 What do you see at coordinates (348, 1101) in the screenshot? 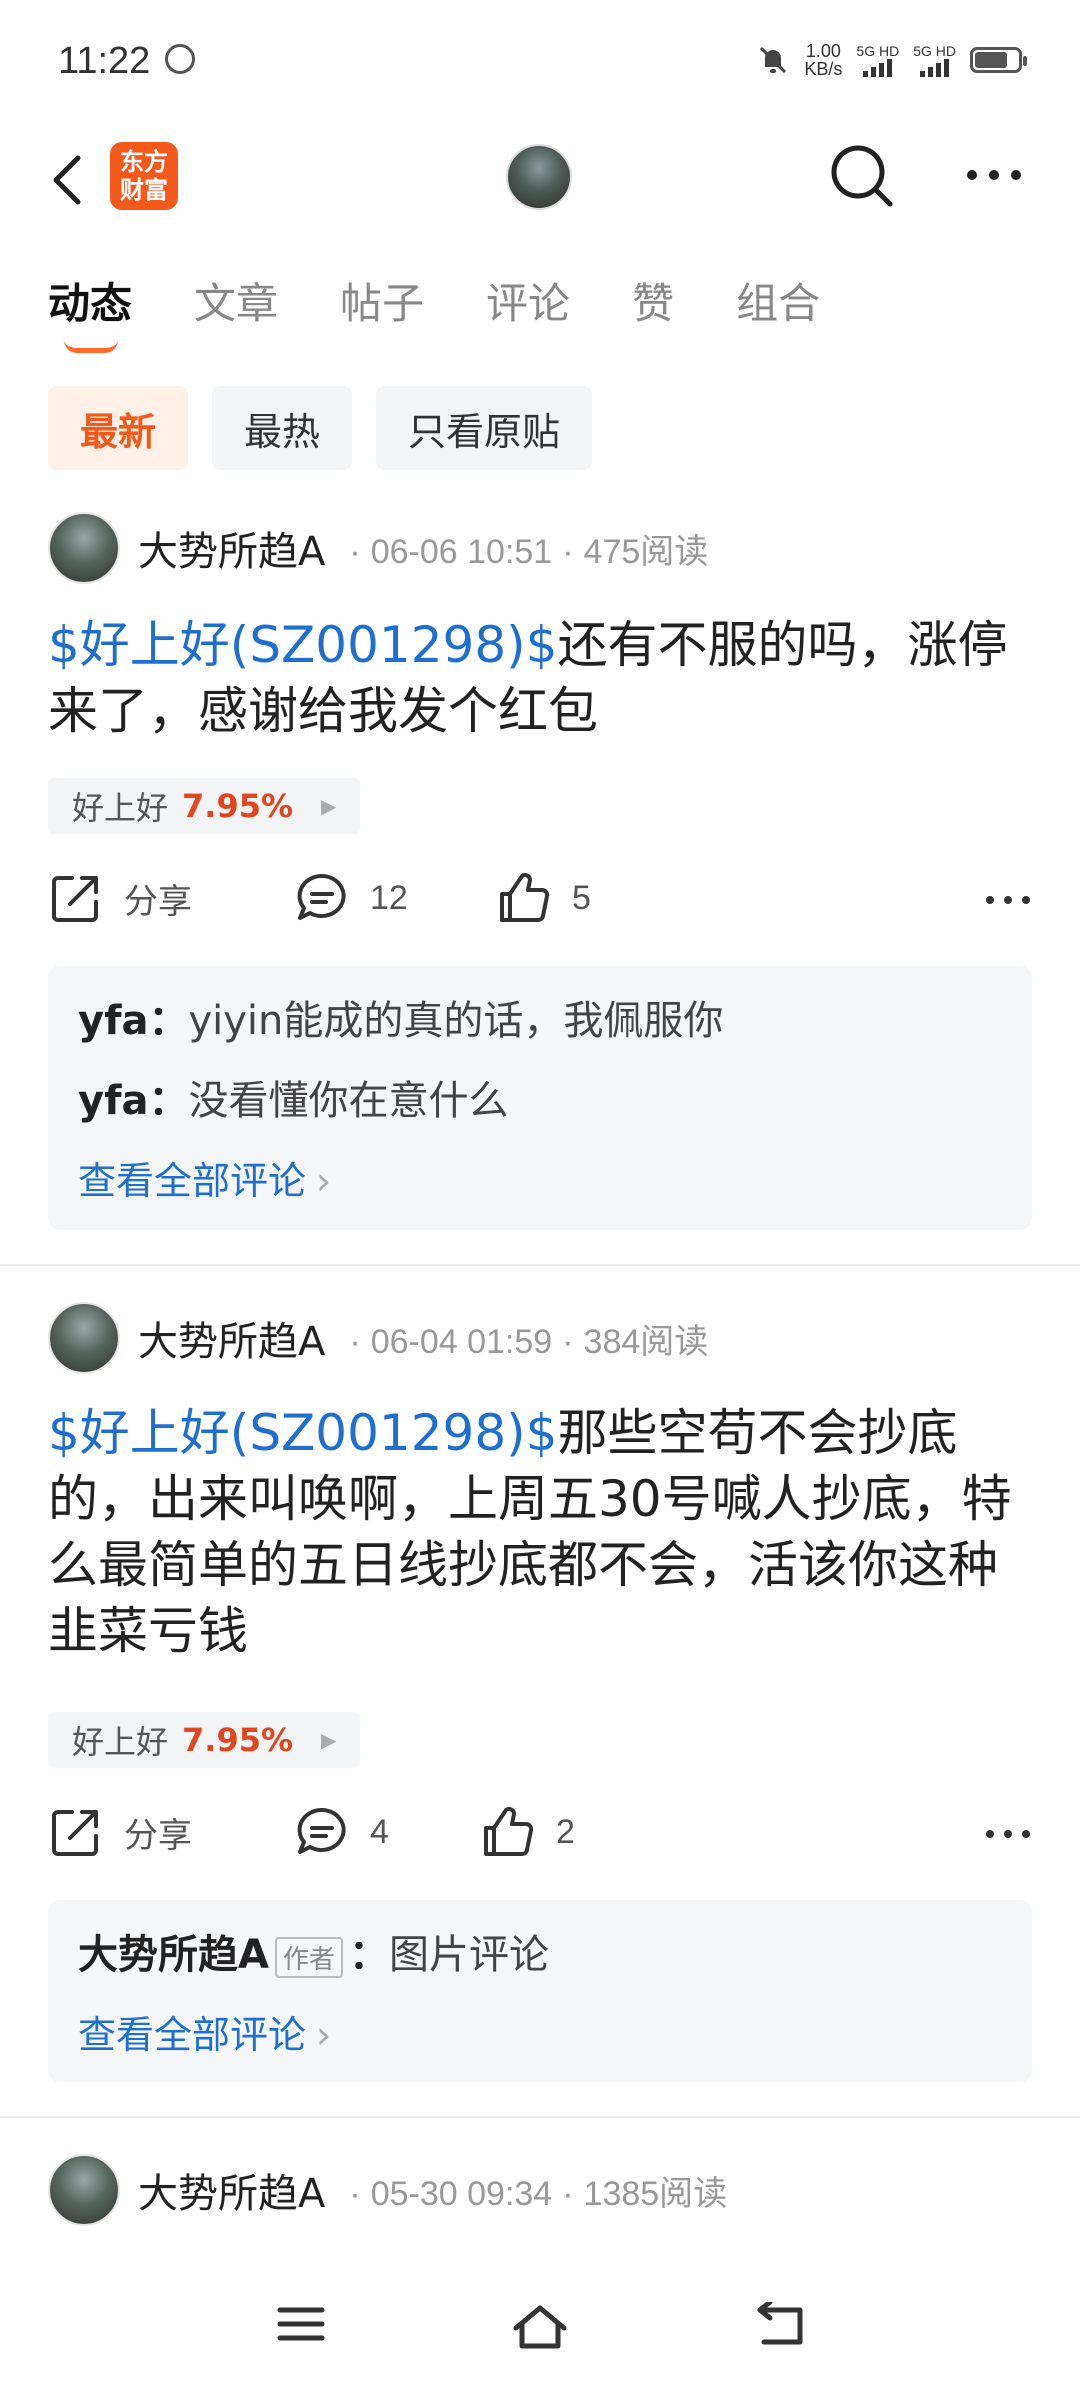
I see `comment-text: 没看懂你在意什么` at bounding box center [348, 1101].